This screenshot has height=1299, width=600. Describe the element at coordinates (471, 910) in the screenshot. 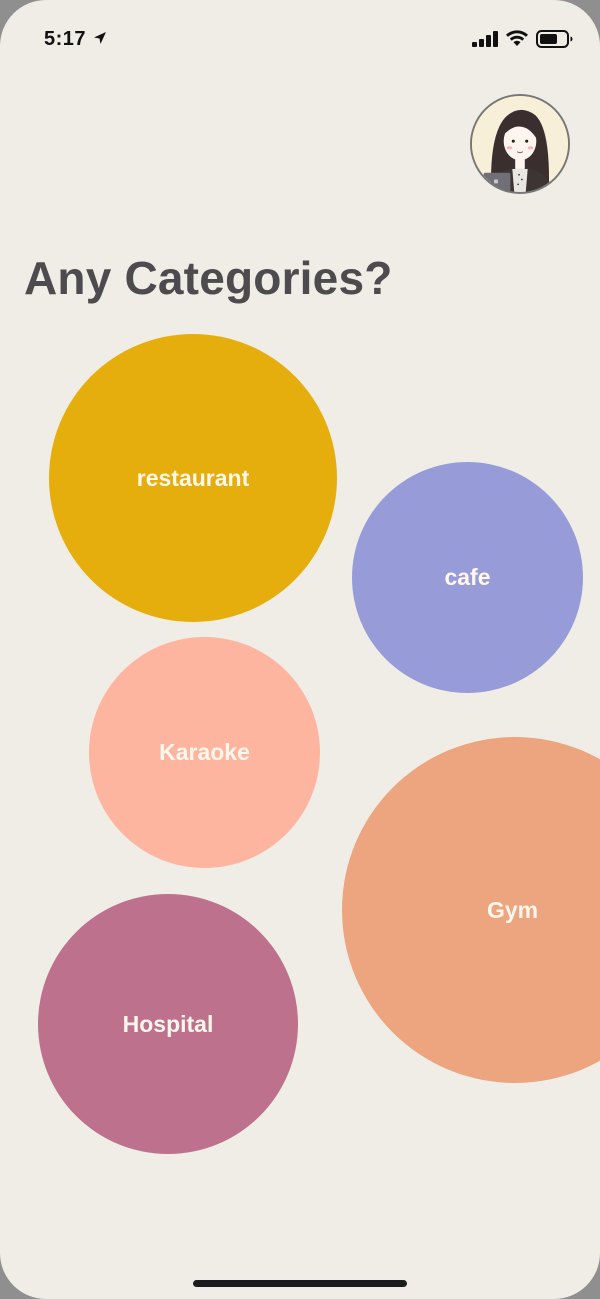

I see `category-bubble-gym: Gym` at that location.